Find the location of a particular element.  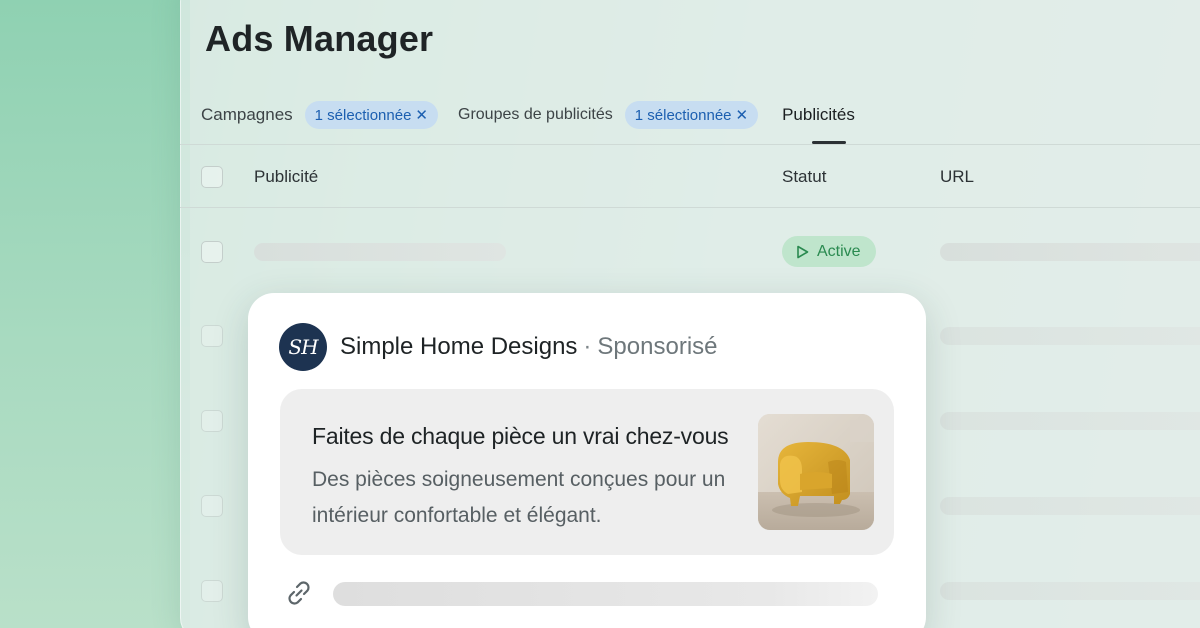

status-badge: Active is located at coordinates (829, 251).